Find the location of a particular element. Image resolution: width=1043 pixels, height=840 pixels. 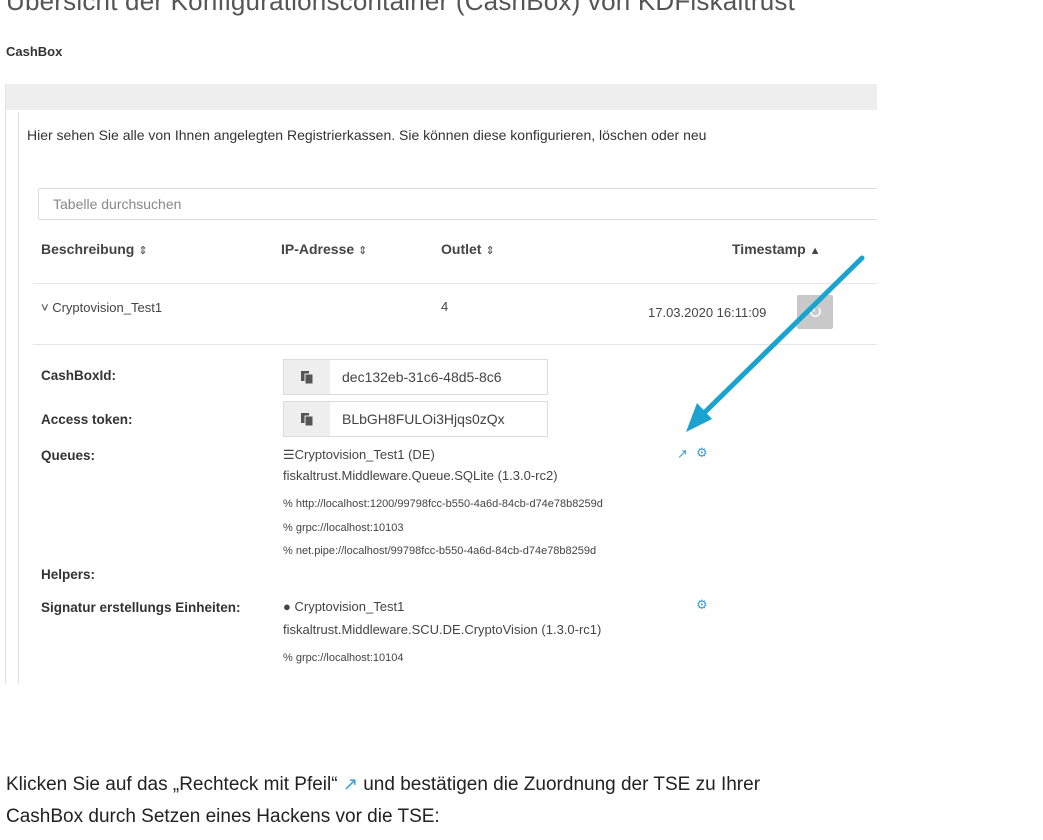

annotation-arrow is located at coordinates (775, 343).